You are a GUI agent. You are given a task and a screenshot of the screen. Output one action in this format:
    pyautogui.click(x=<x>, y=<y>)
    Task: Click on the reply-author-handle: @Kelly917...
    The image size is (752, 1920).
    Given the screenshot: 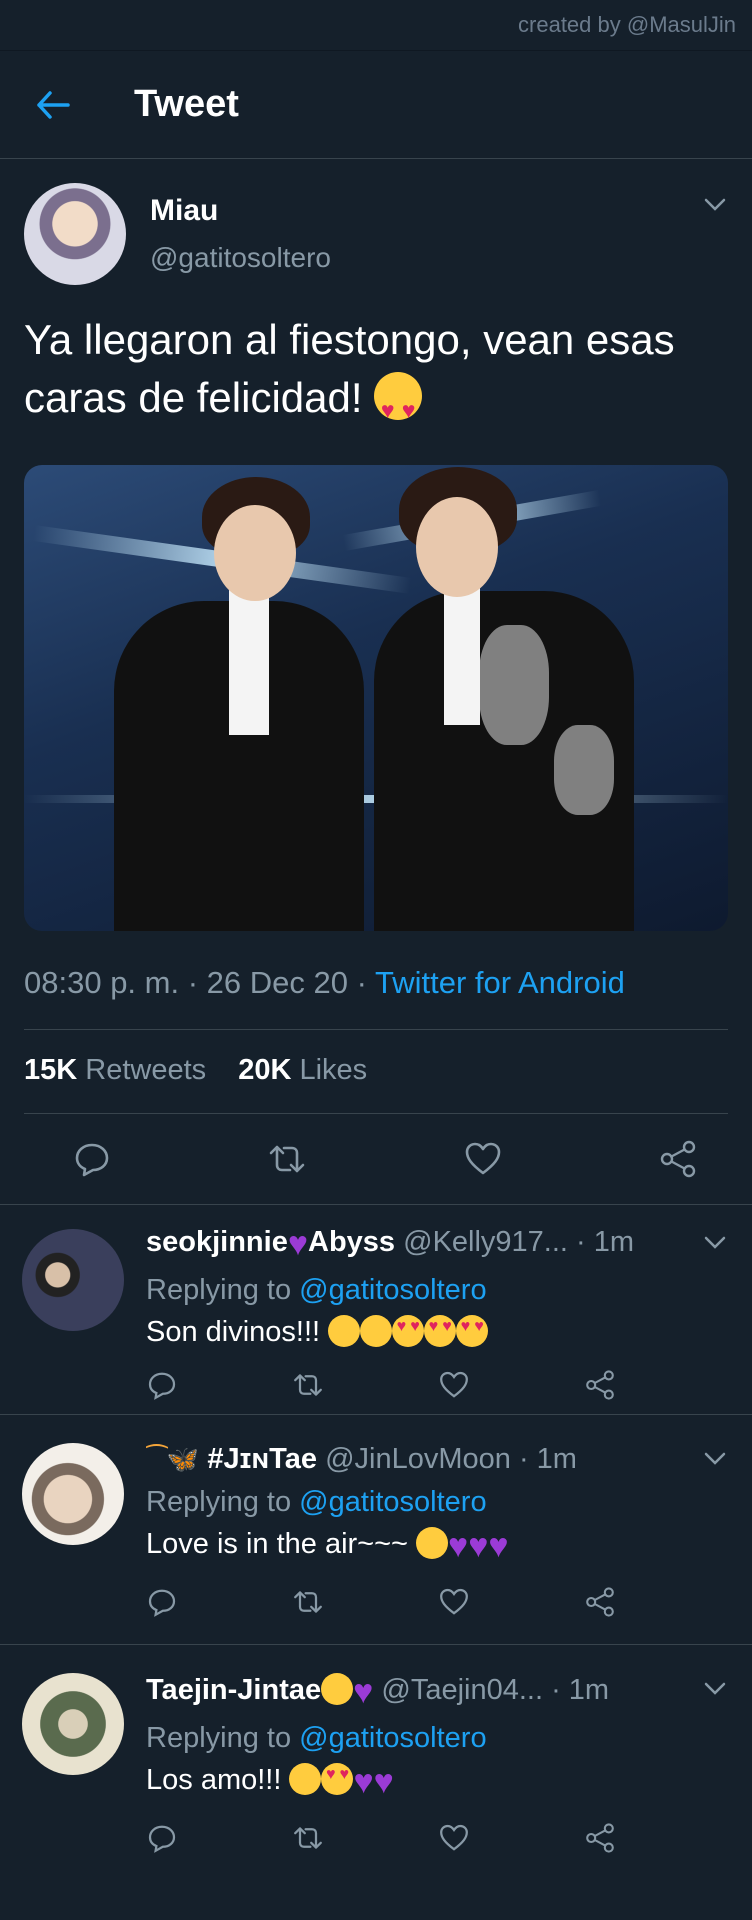 What is the action you would take?
    pyautogui.click(x=485, y=1242)
    